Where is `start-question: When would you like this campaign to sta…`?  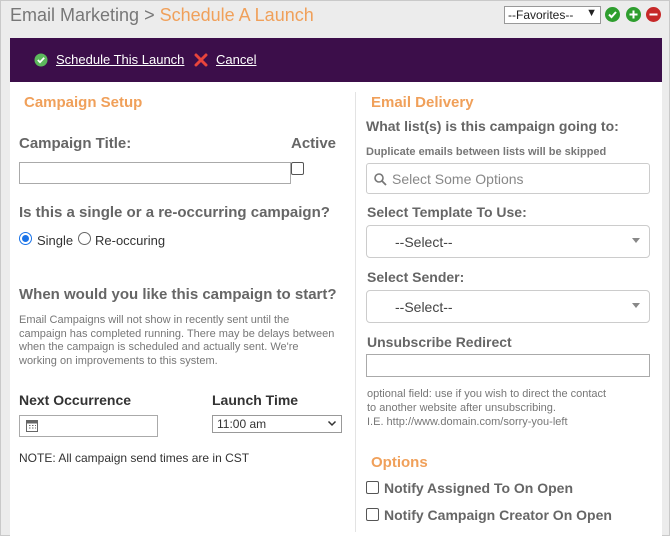
start-question: When would you like this campaign to sta… is located at coordinates (178, 294).